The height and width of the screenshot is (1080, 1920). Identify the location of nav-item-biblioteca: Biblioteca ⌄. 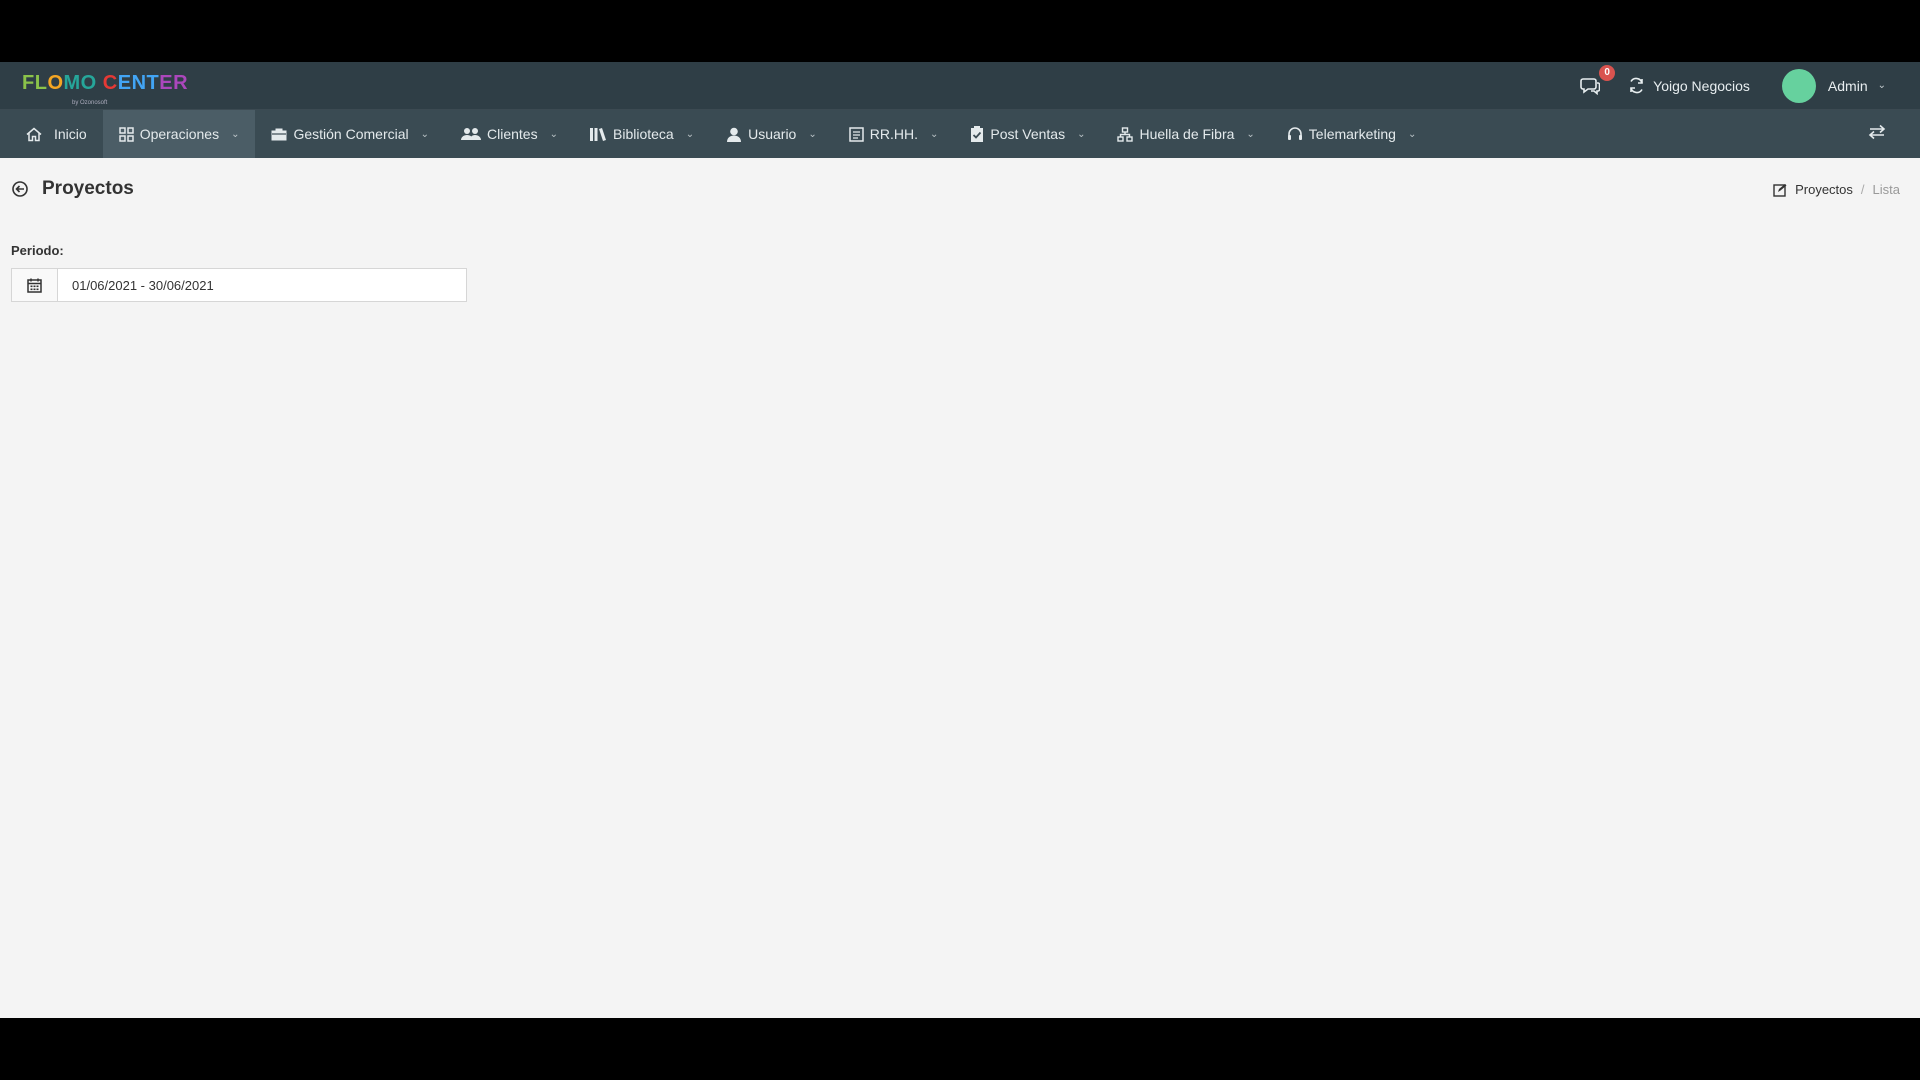
(642, 134).